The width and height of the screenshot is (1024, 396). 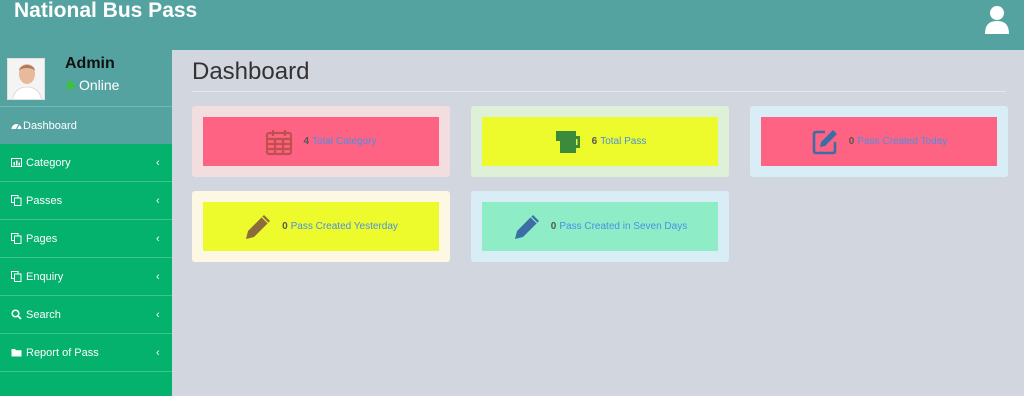 I want to click on user-status: Online, so click(x=92, y=85).